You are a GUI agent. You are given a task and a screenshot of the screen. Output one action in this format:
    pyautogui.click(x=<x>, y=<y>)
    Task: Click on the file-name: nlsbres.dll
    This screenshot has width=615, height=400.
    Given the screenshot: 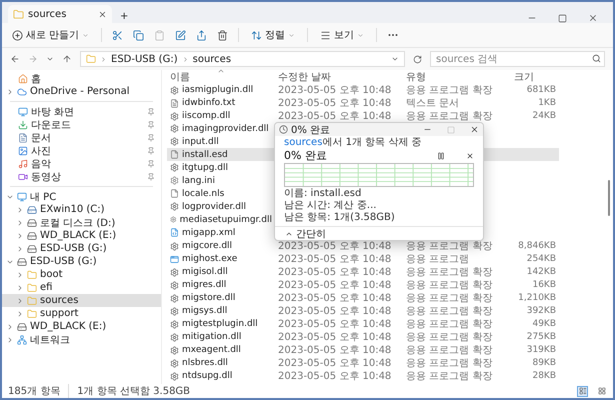 What is the action you would take?
    pyautogui.click(x=205, y=363)
    